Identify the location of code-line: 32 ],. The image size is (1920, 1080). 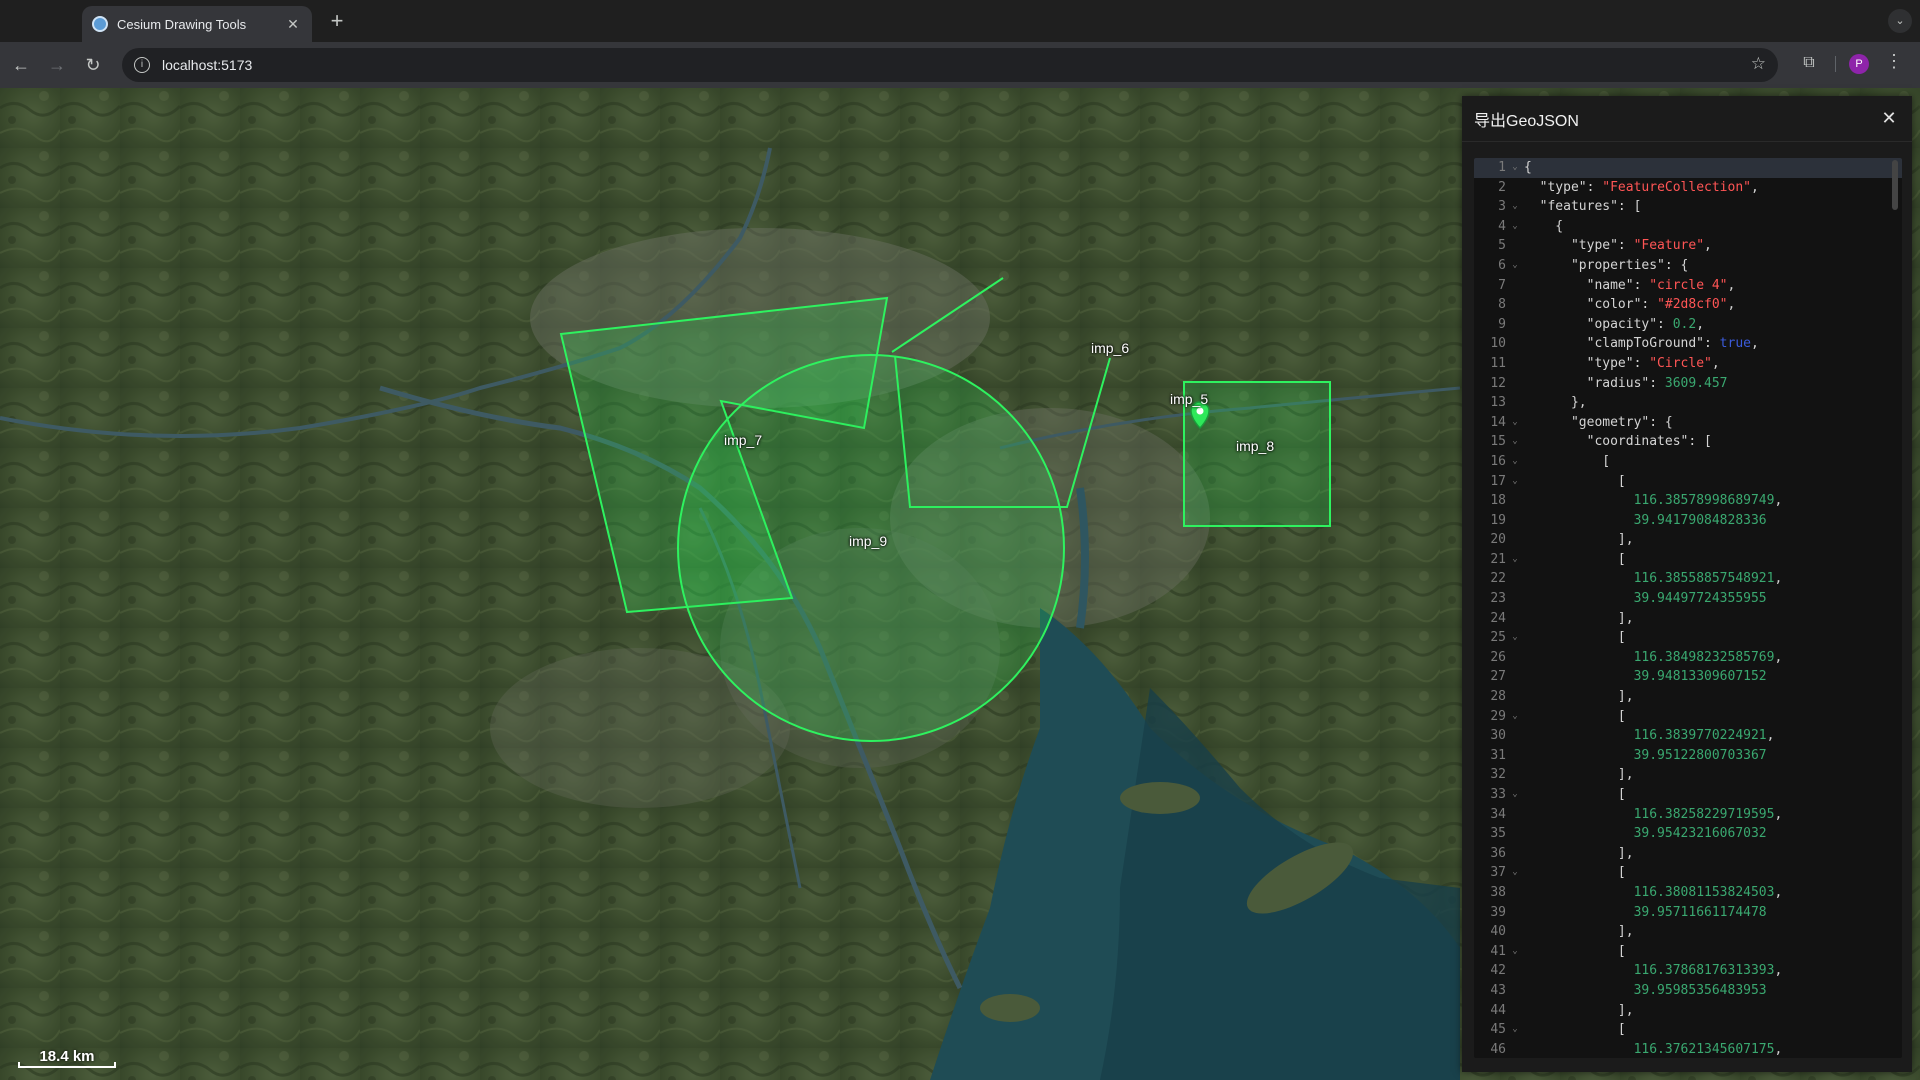
(1688, 775).